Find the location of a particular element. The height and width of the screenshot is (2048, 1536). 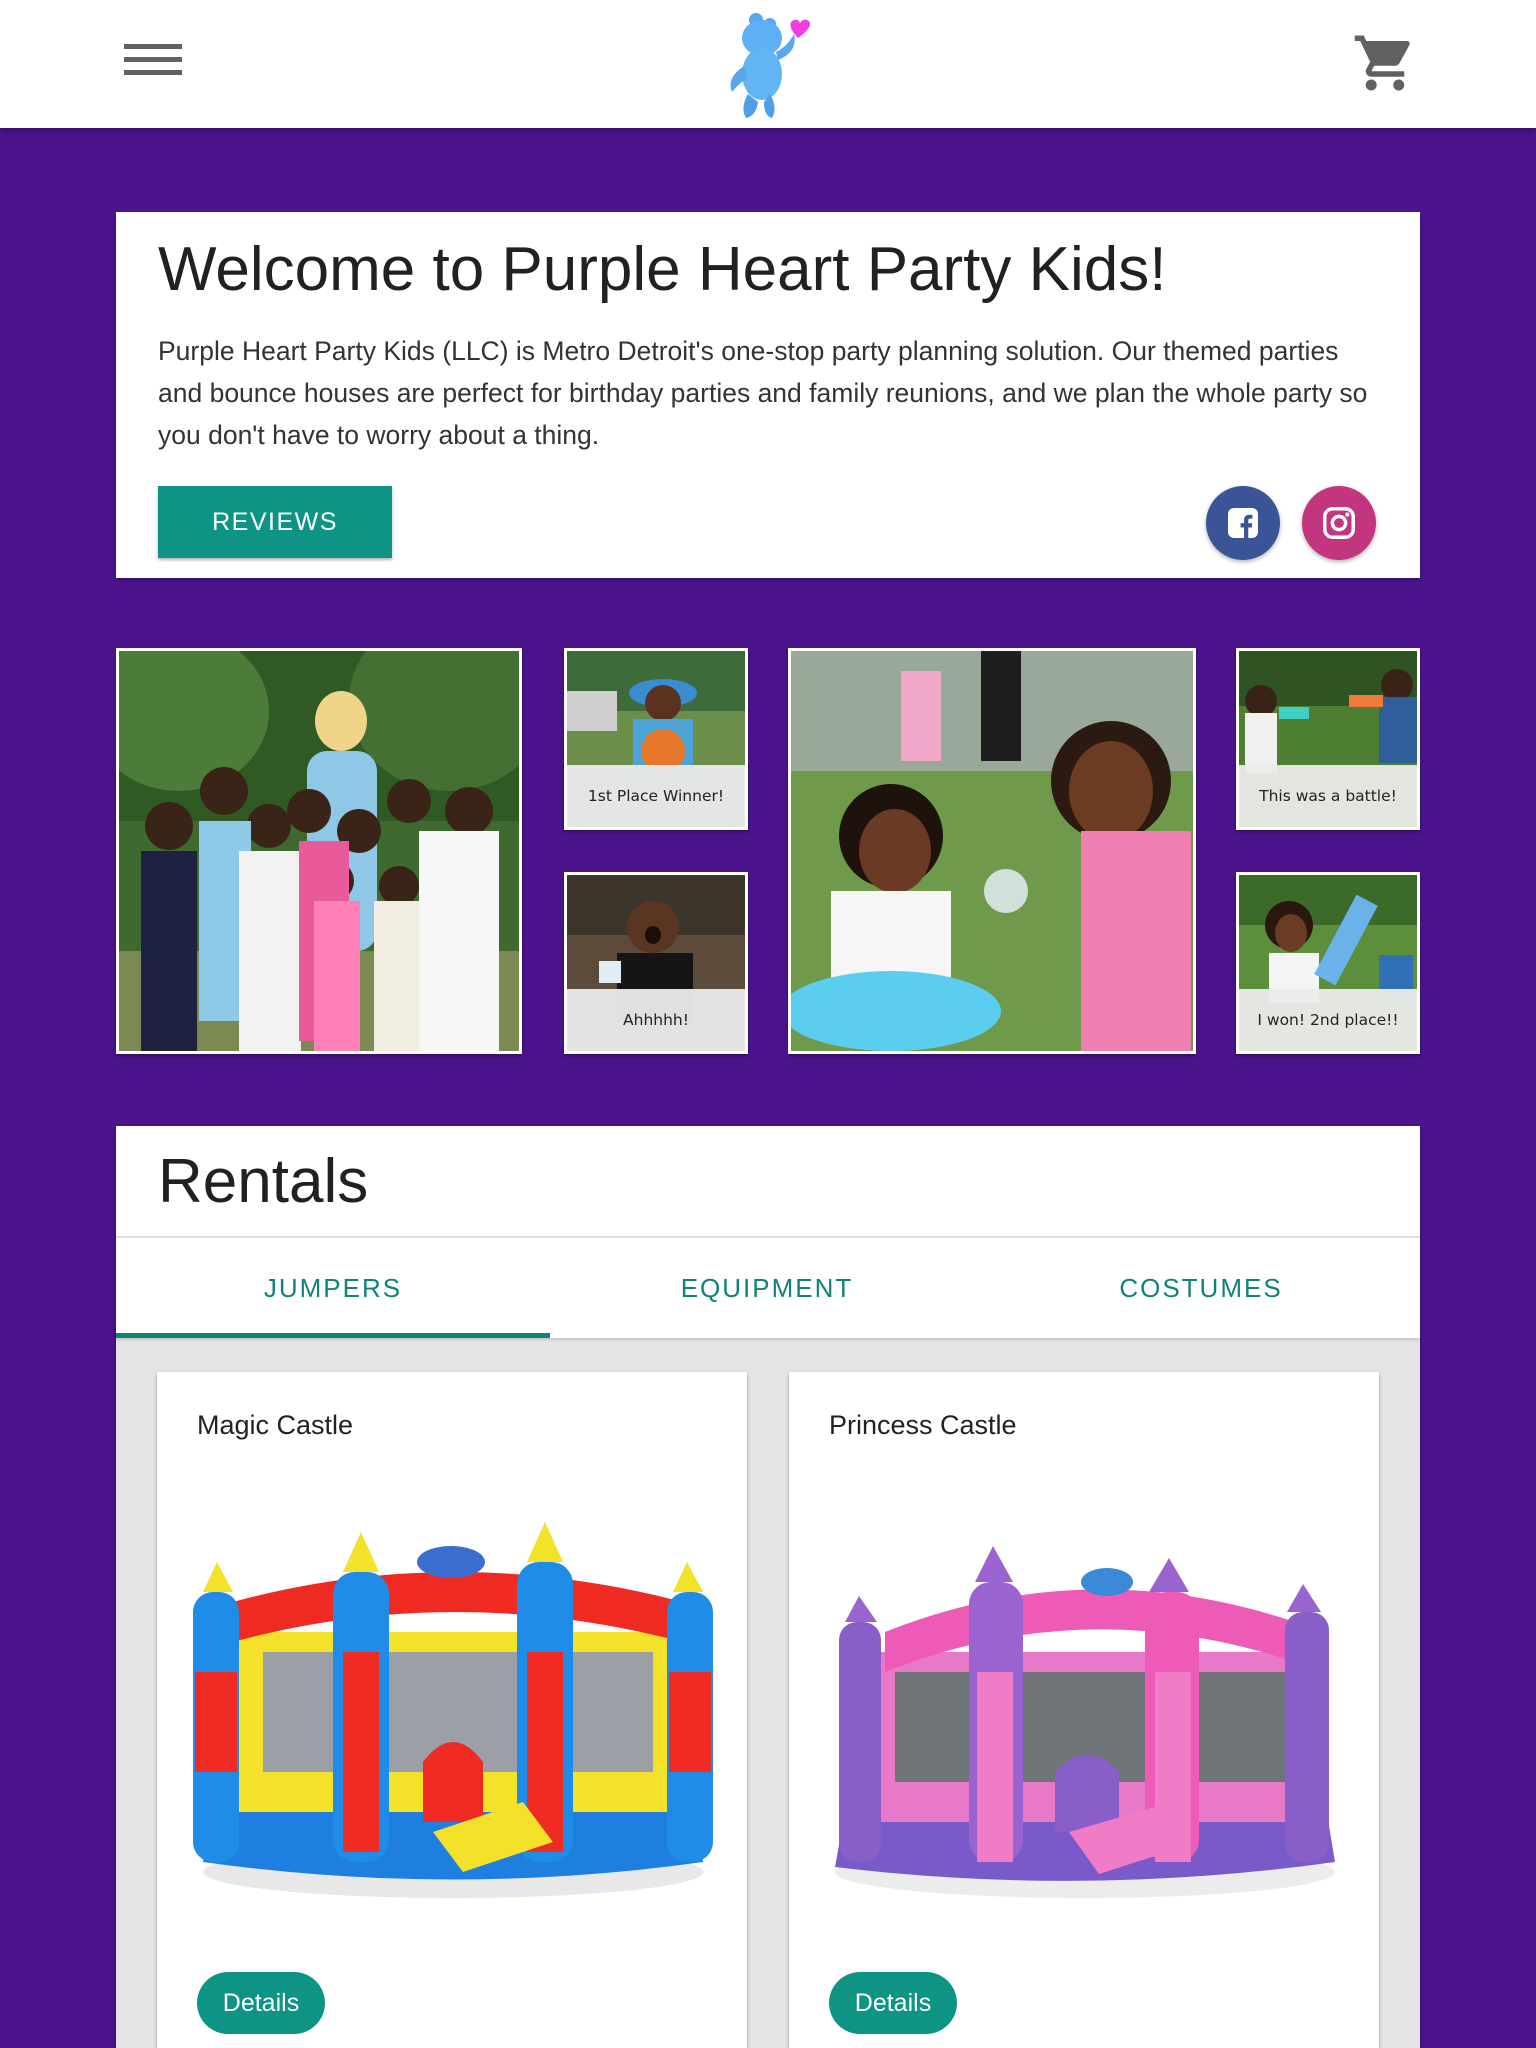

purple-bear-heart-logo is located at coordinates (768, 64).